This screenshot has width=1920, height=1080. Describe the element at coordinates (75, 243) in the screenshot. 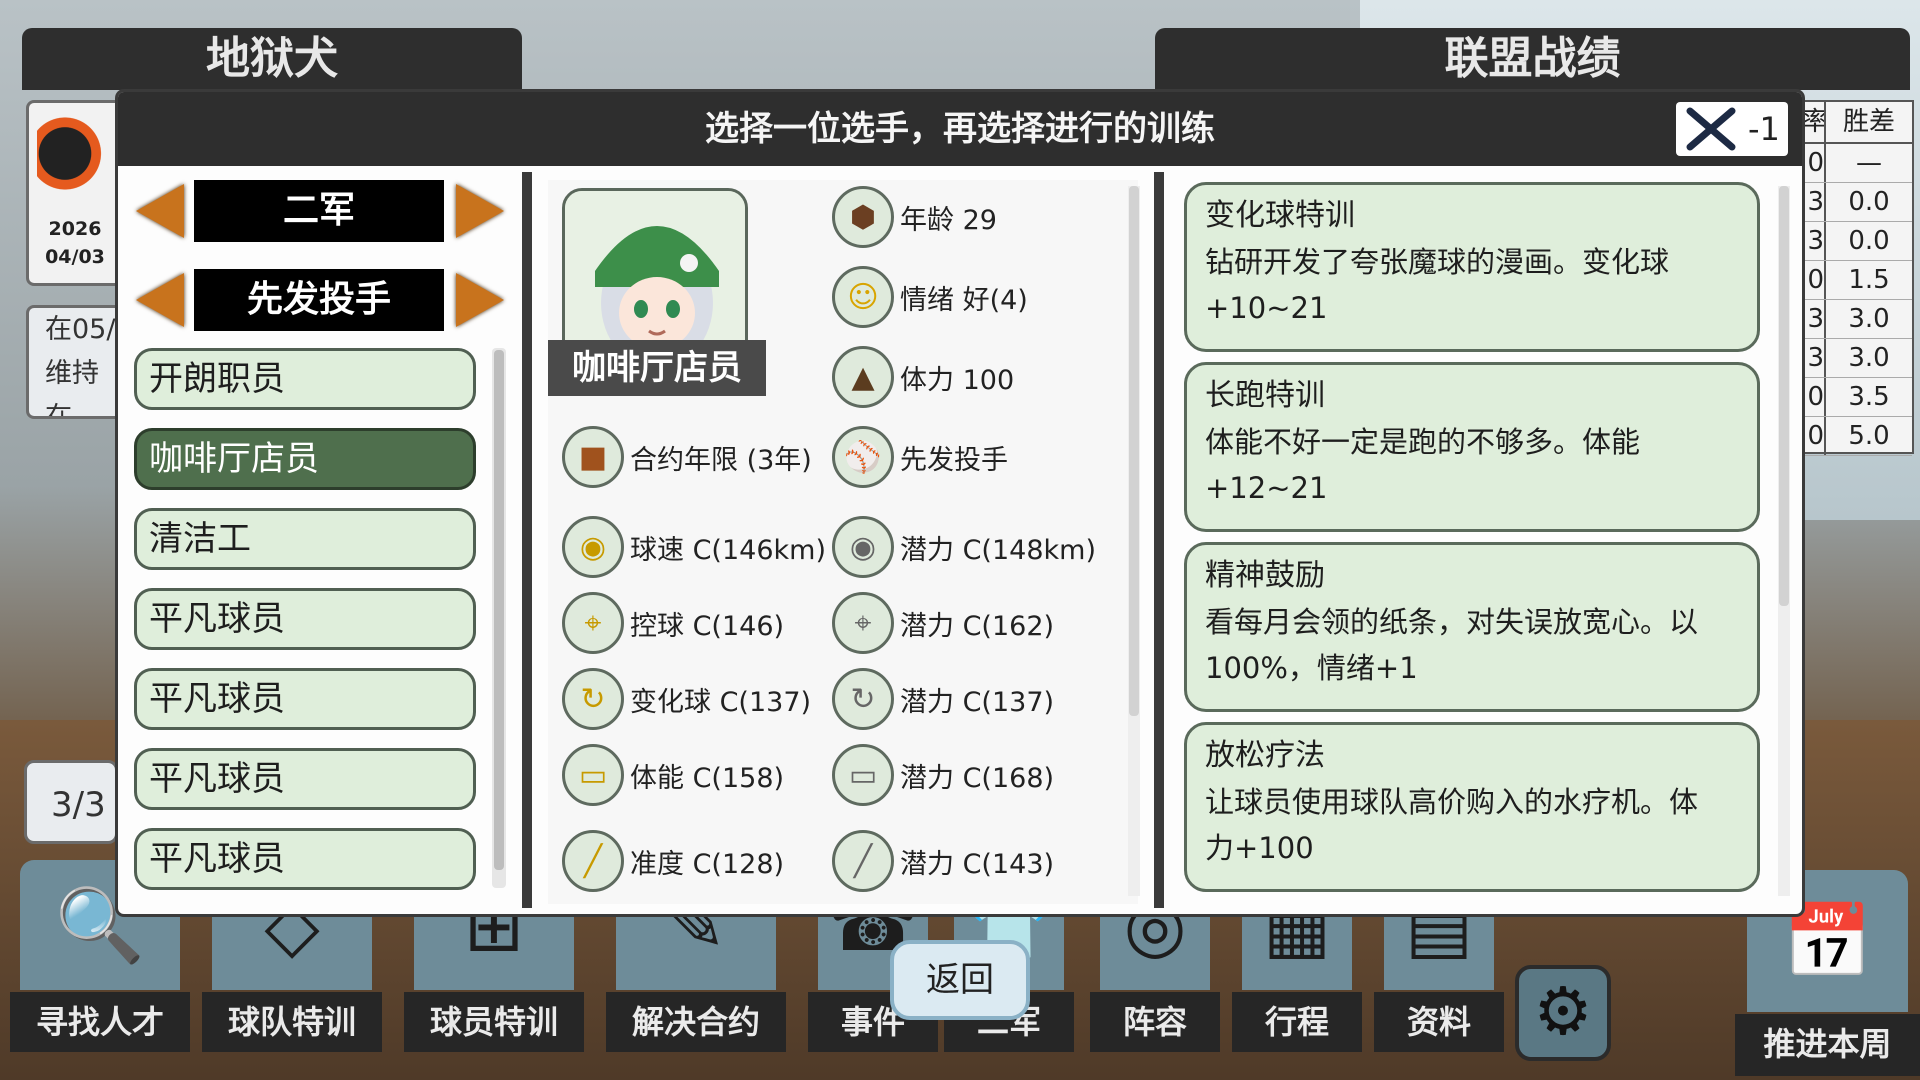

I see `team-date: 2026 04/03` at that location.